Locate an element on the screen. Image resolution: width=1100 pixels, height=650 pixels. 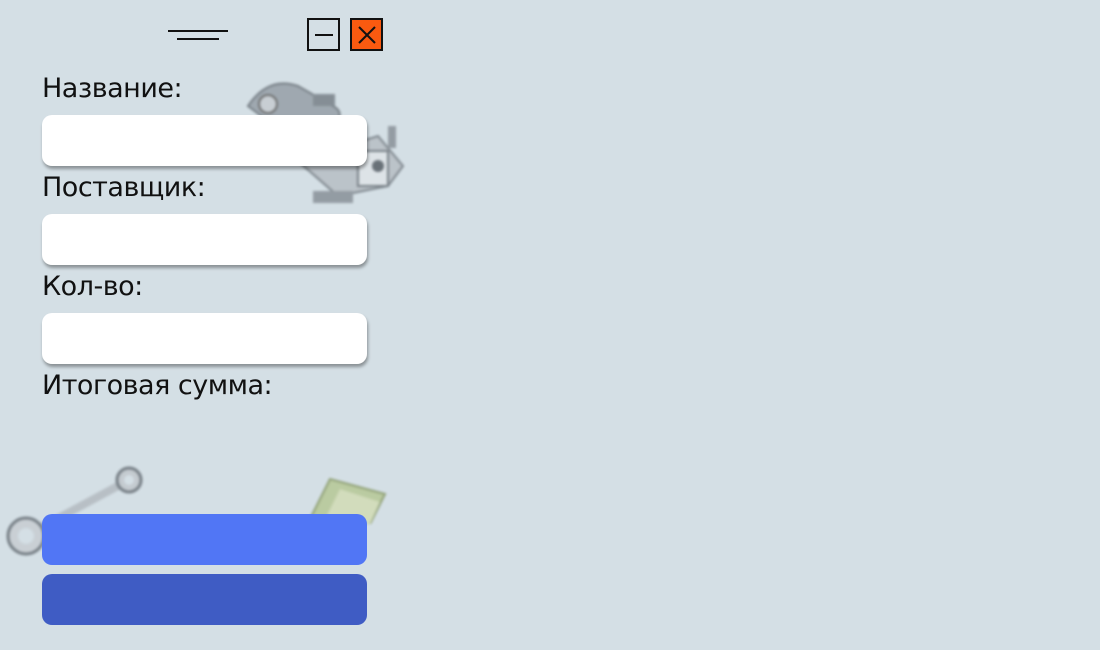
quantity-label: Кол-во: is located at coordinates (92, 286).